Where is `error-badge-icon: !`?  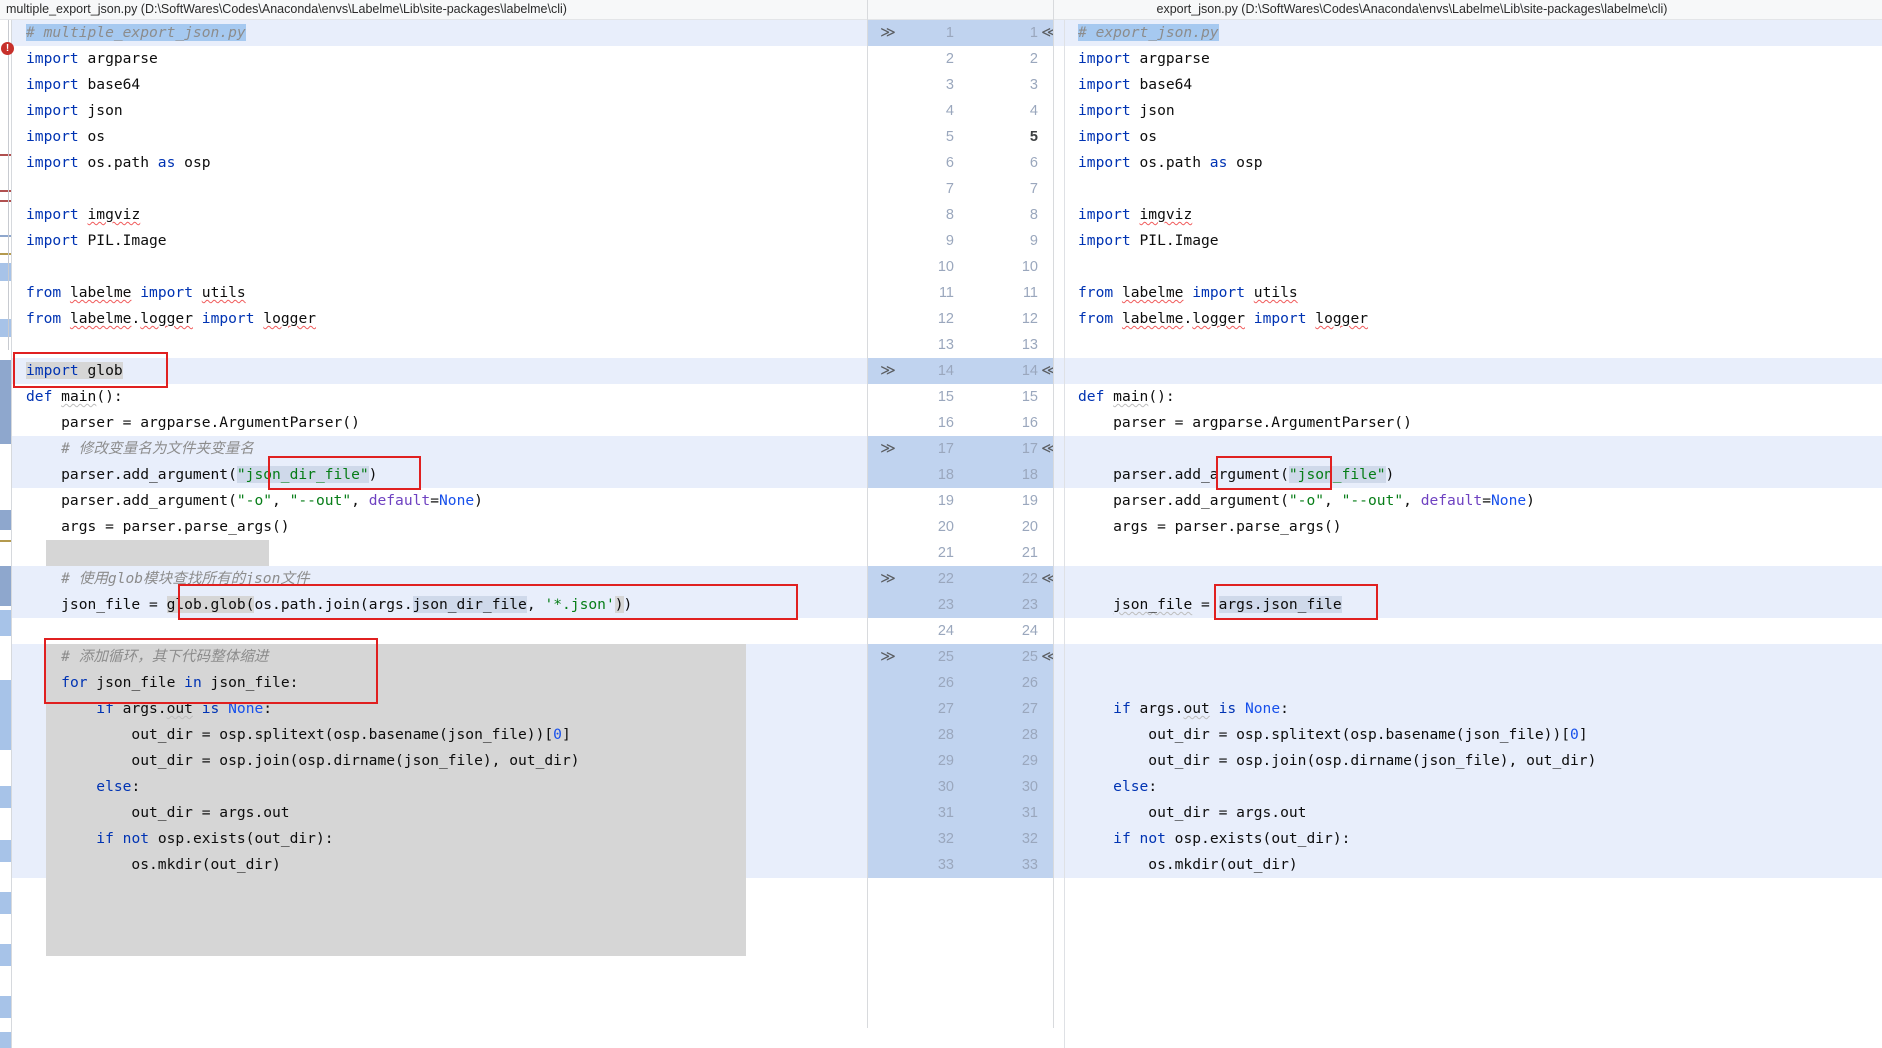 error-badge-icon: ! is located at coordinates (7, 48).